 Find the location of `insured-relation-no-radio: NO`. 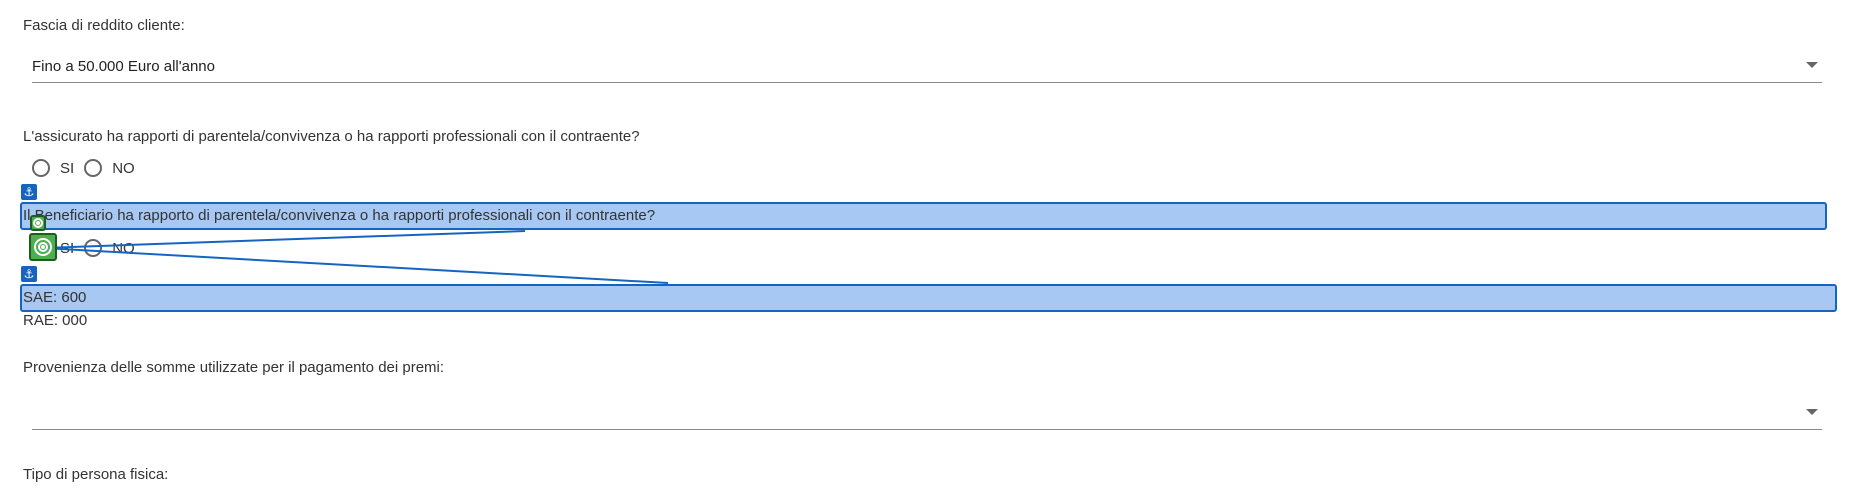

insured-relation-no-radio: NO is located at coordinates (109, 168).